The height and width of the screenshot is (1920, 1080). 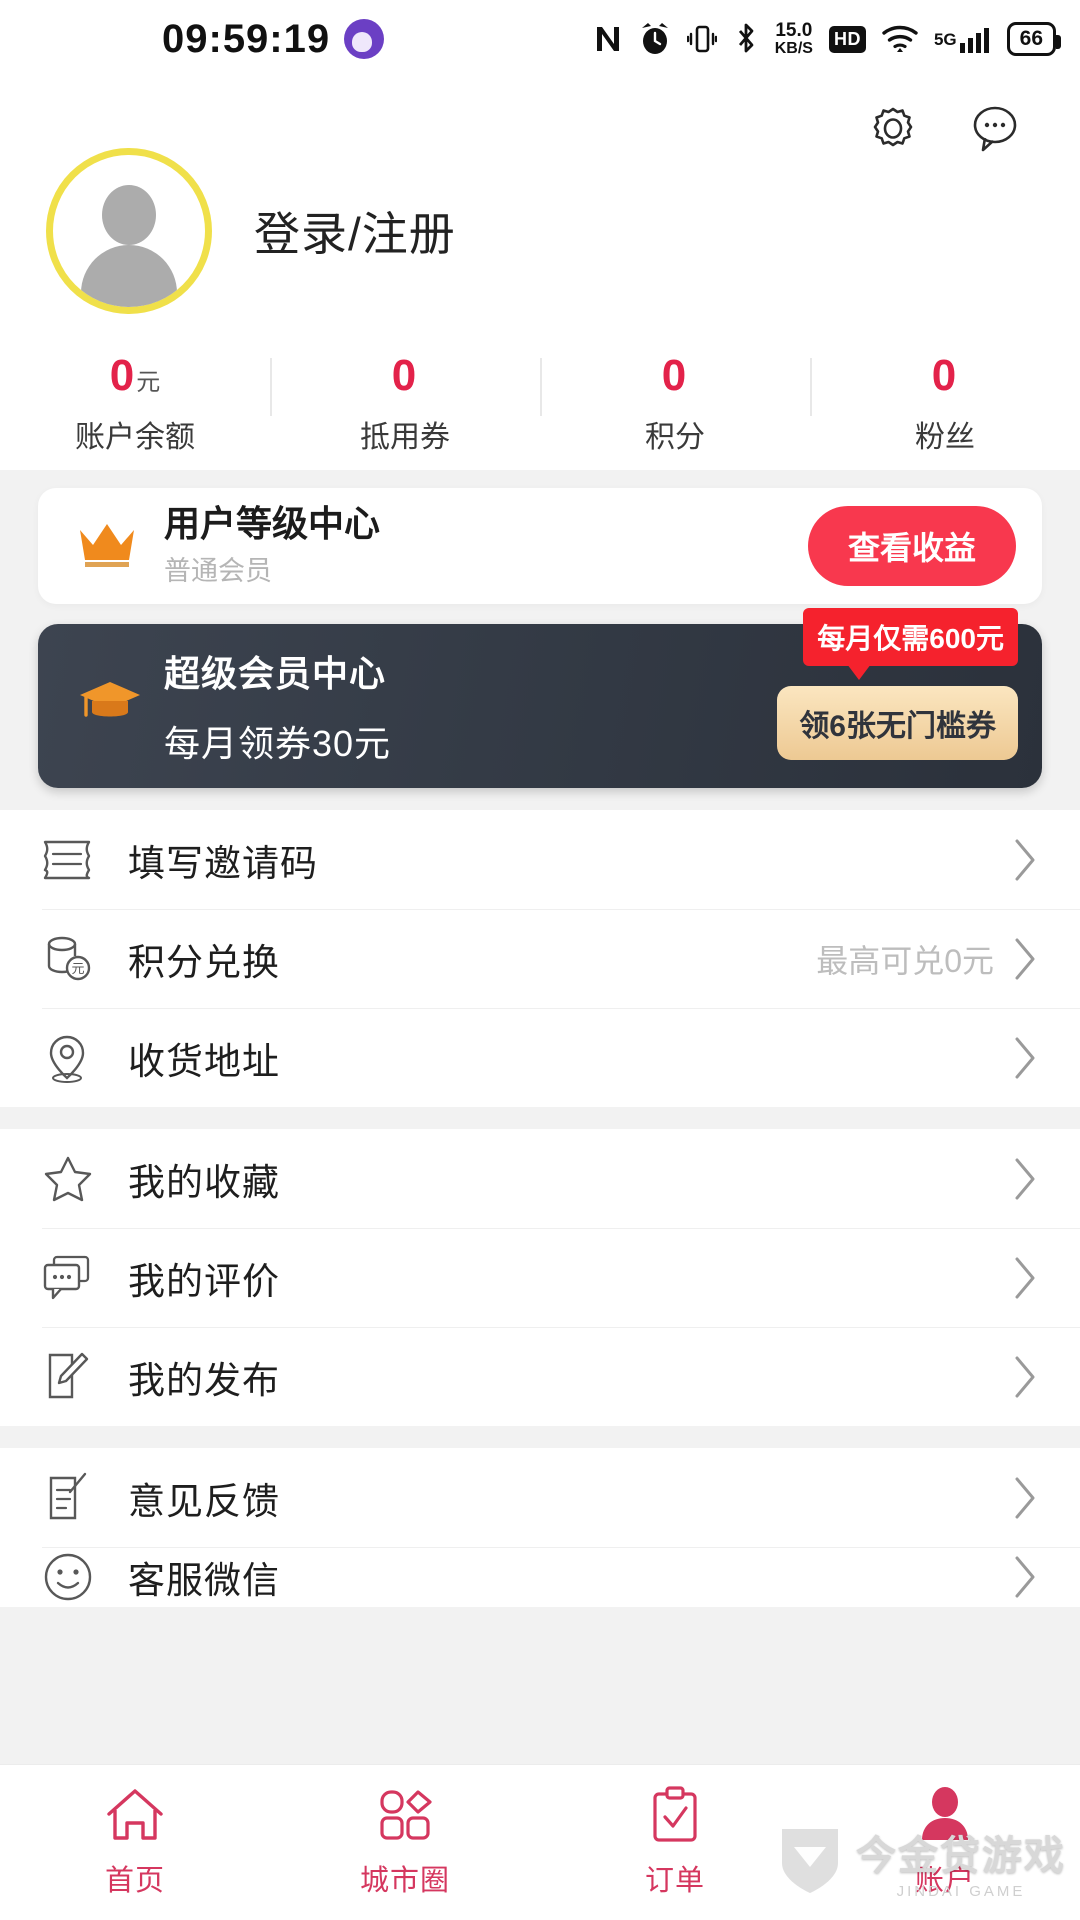 I want to click on menu-item-label: 收货地址, so click(x=204, y=1061).